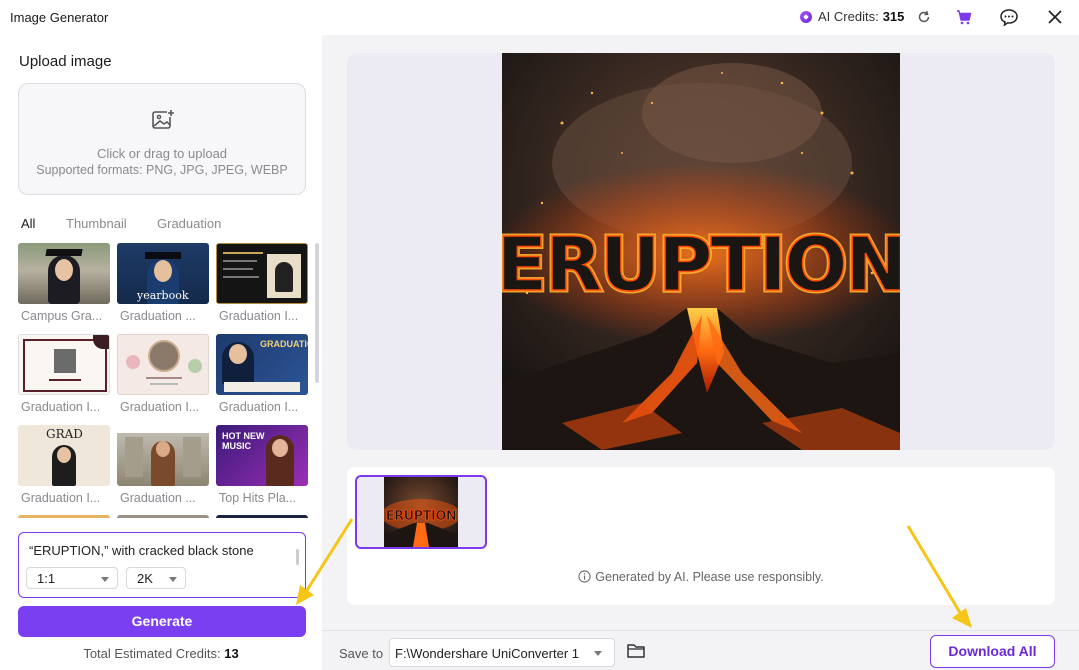  I want to click on template-thumbnail: GRAD, so click(64, 455).